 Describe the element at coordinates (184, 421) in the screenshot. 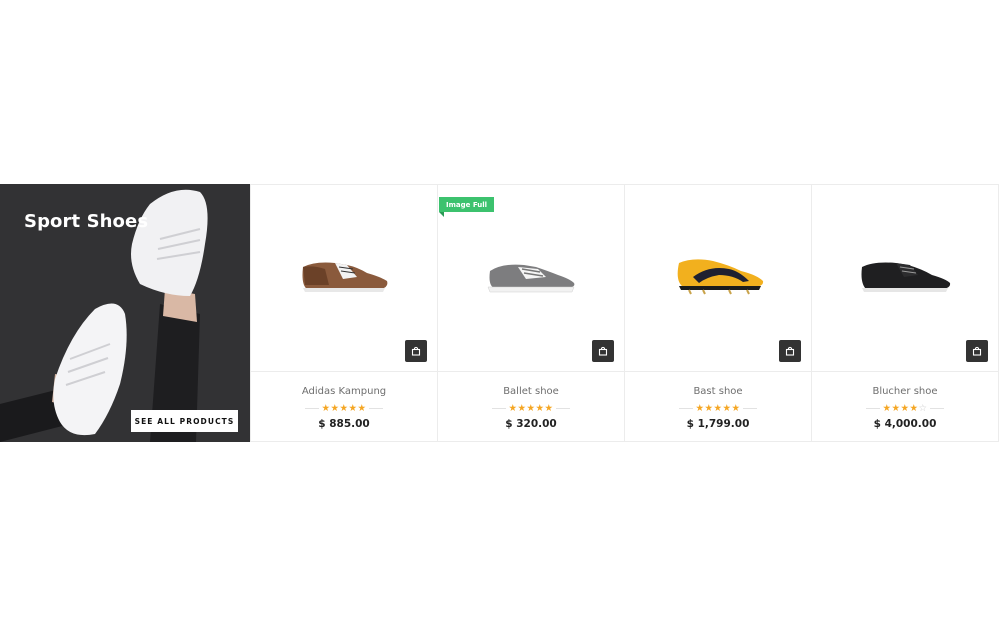

I see `see-all-products-button: SEE ALL PRODUCTS` at that location.